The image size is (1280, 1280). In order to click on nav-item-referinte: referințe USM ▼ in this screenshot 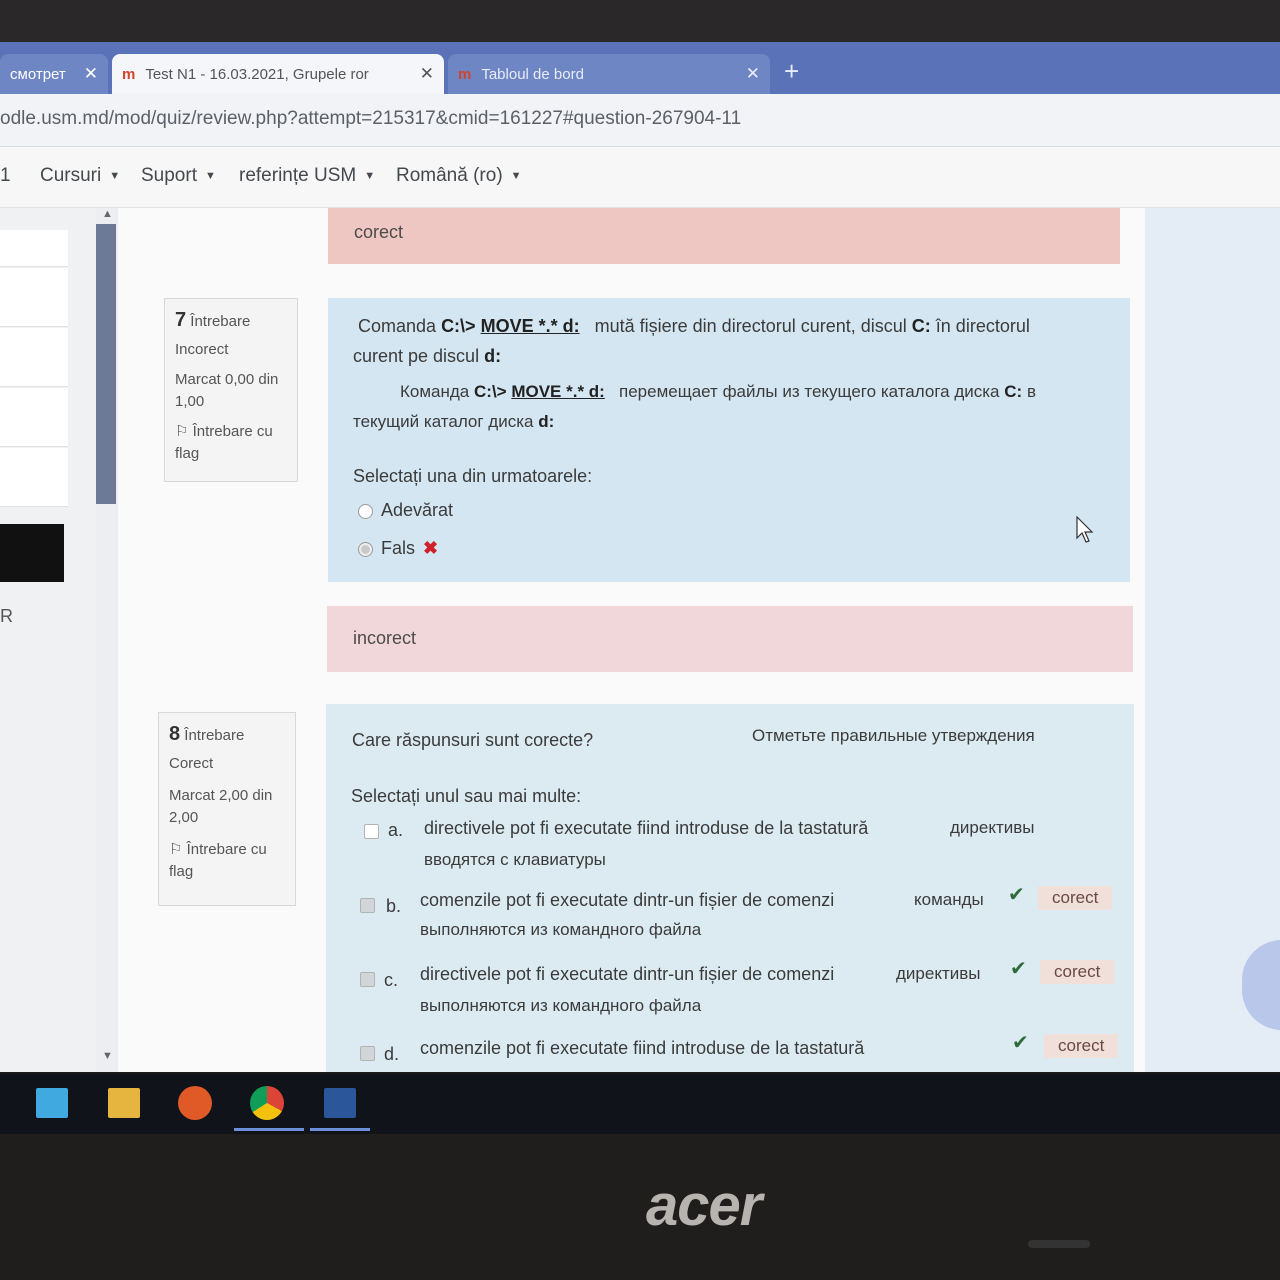, I will do `click(307, 176)`.